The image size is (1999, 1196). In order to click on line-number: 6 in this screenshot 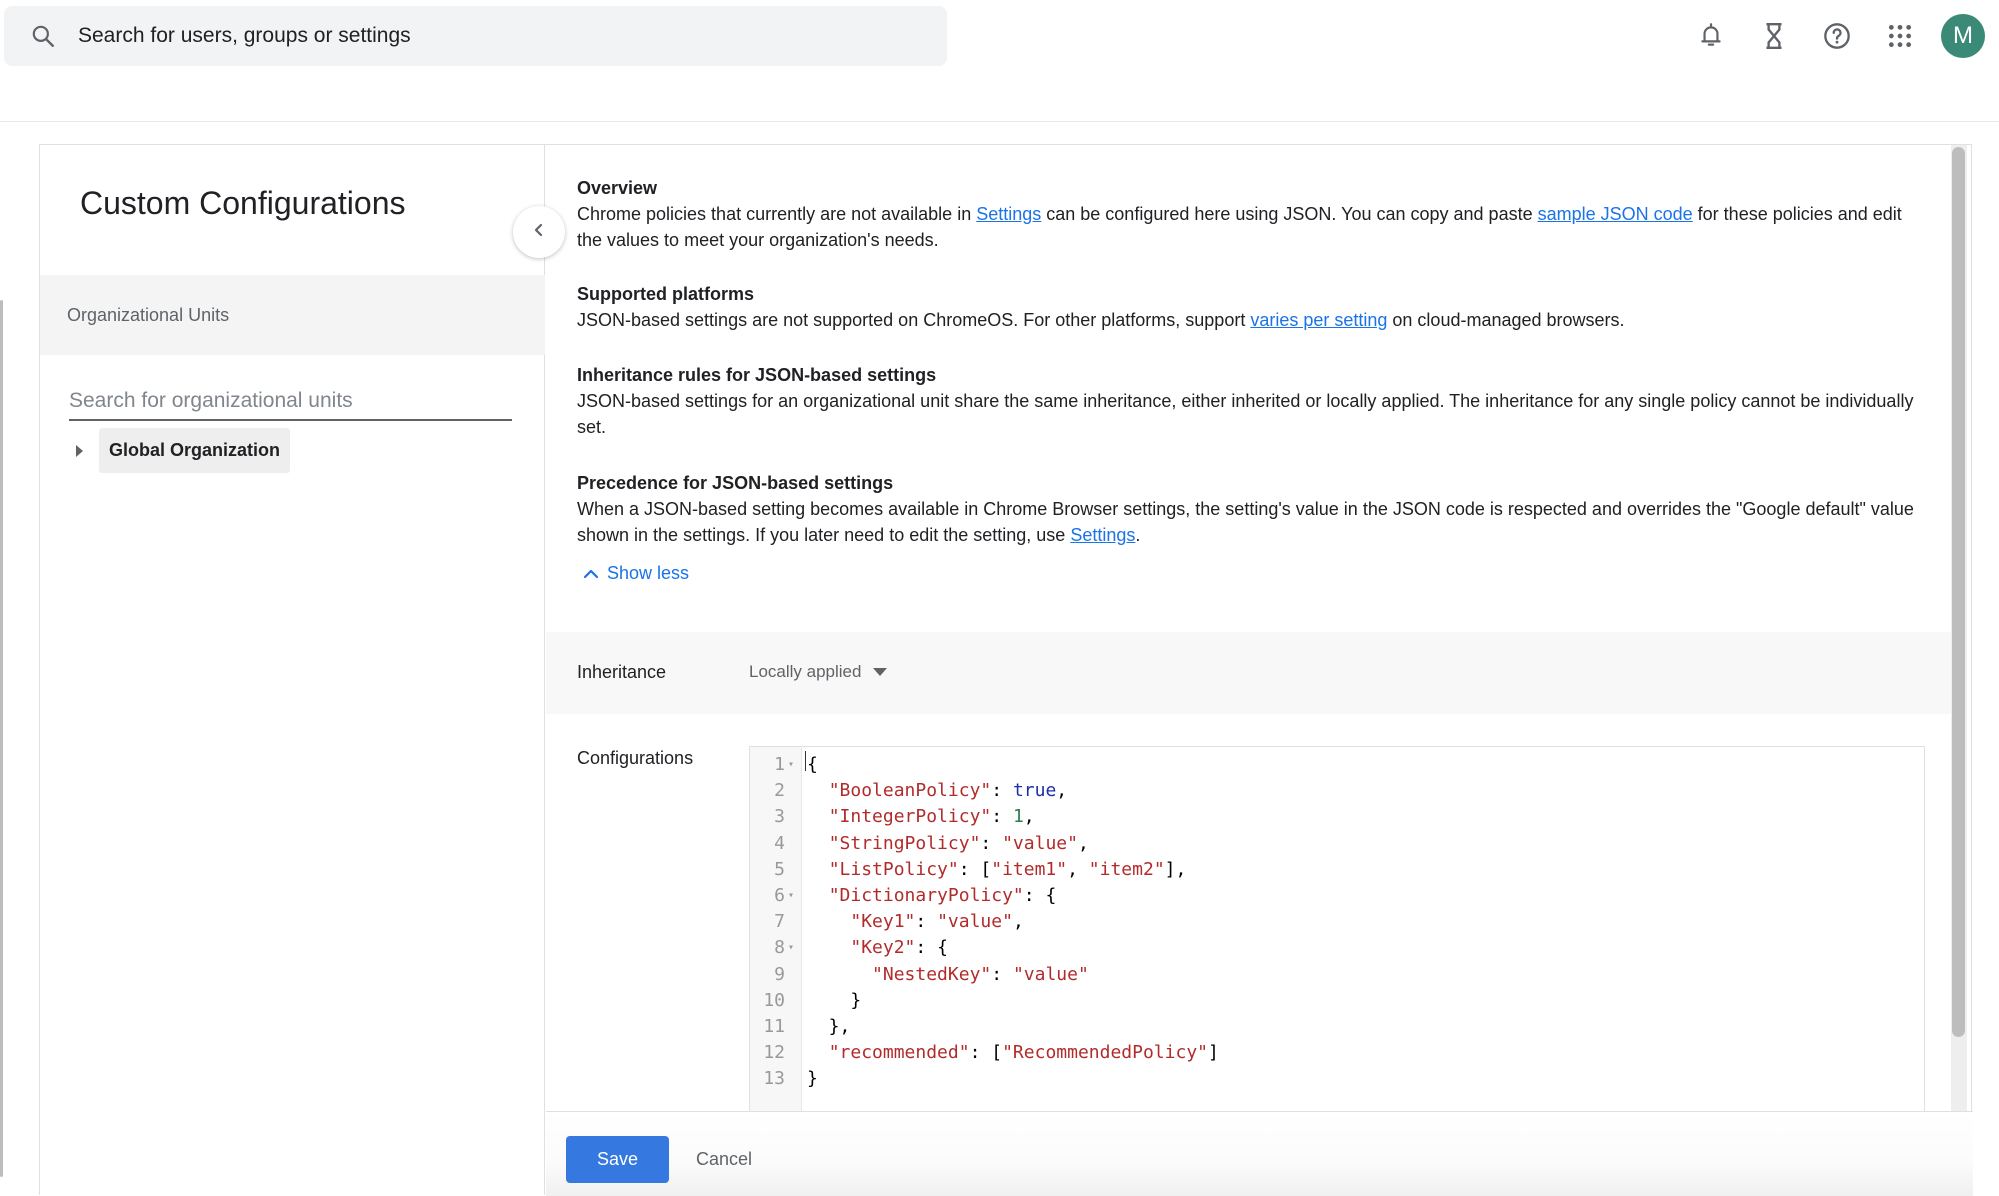, I will do `click(779, 895)`.